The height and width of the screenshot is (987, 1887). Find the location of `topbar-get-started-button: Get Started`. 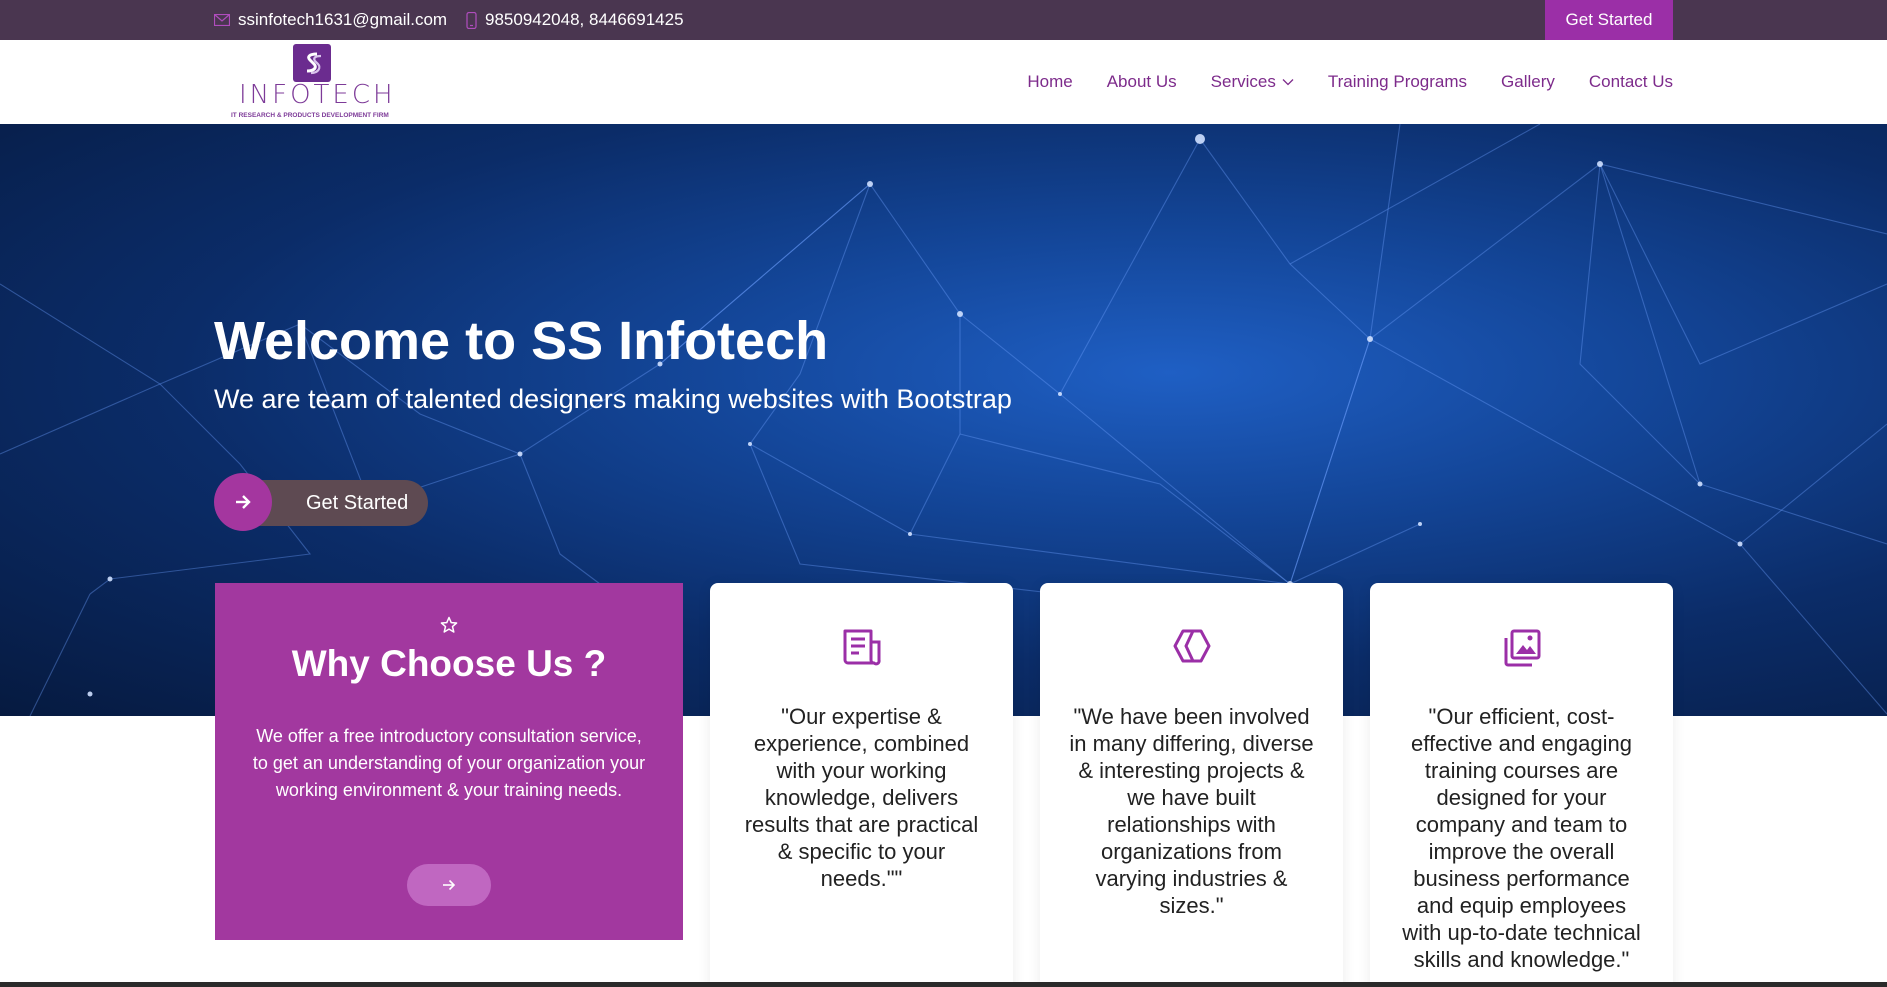

topbar-get-started-button: Get Started is located at coordinates (1609, 20).